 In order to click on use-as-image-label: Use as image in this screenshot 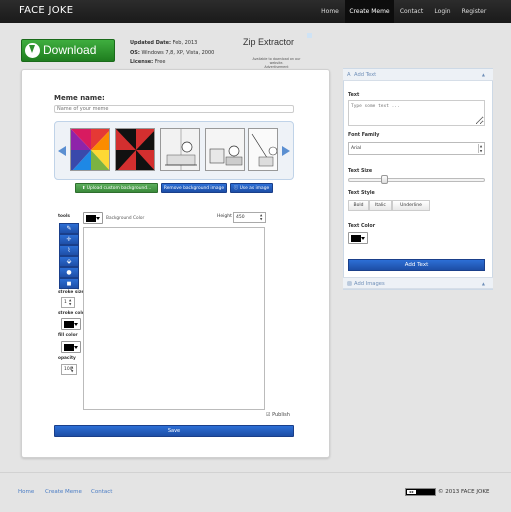, I will do `click(254, 188)`.